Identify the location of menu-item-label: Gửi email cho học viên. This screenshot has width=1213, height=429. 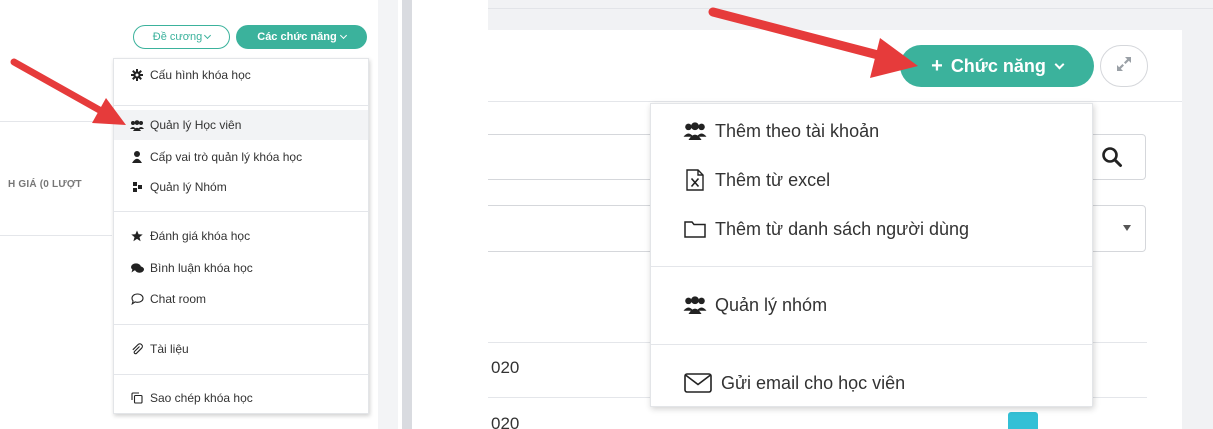
(813, 382).